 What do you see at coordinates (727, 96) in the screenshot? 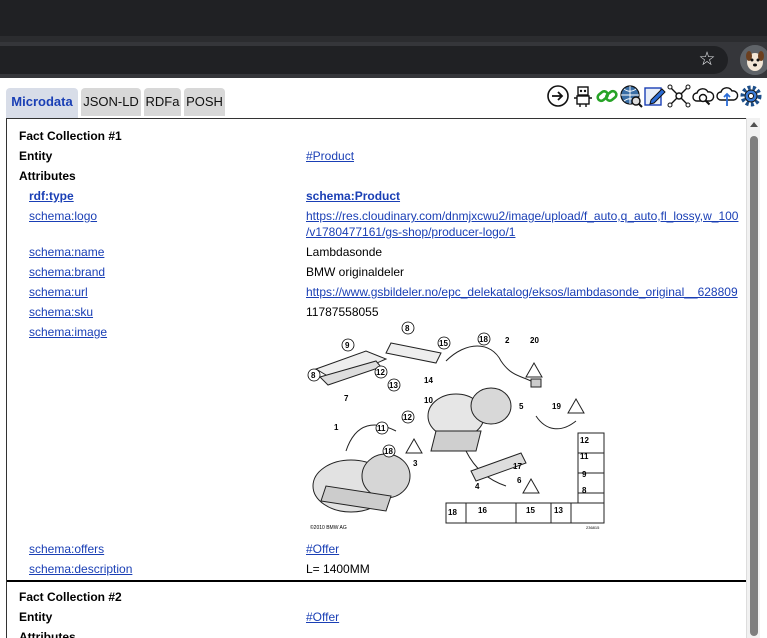
I see `cloud-upload-icon` at bounding box center [727, 96].